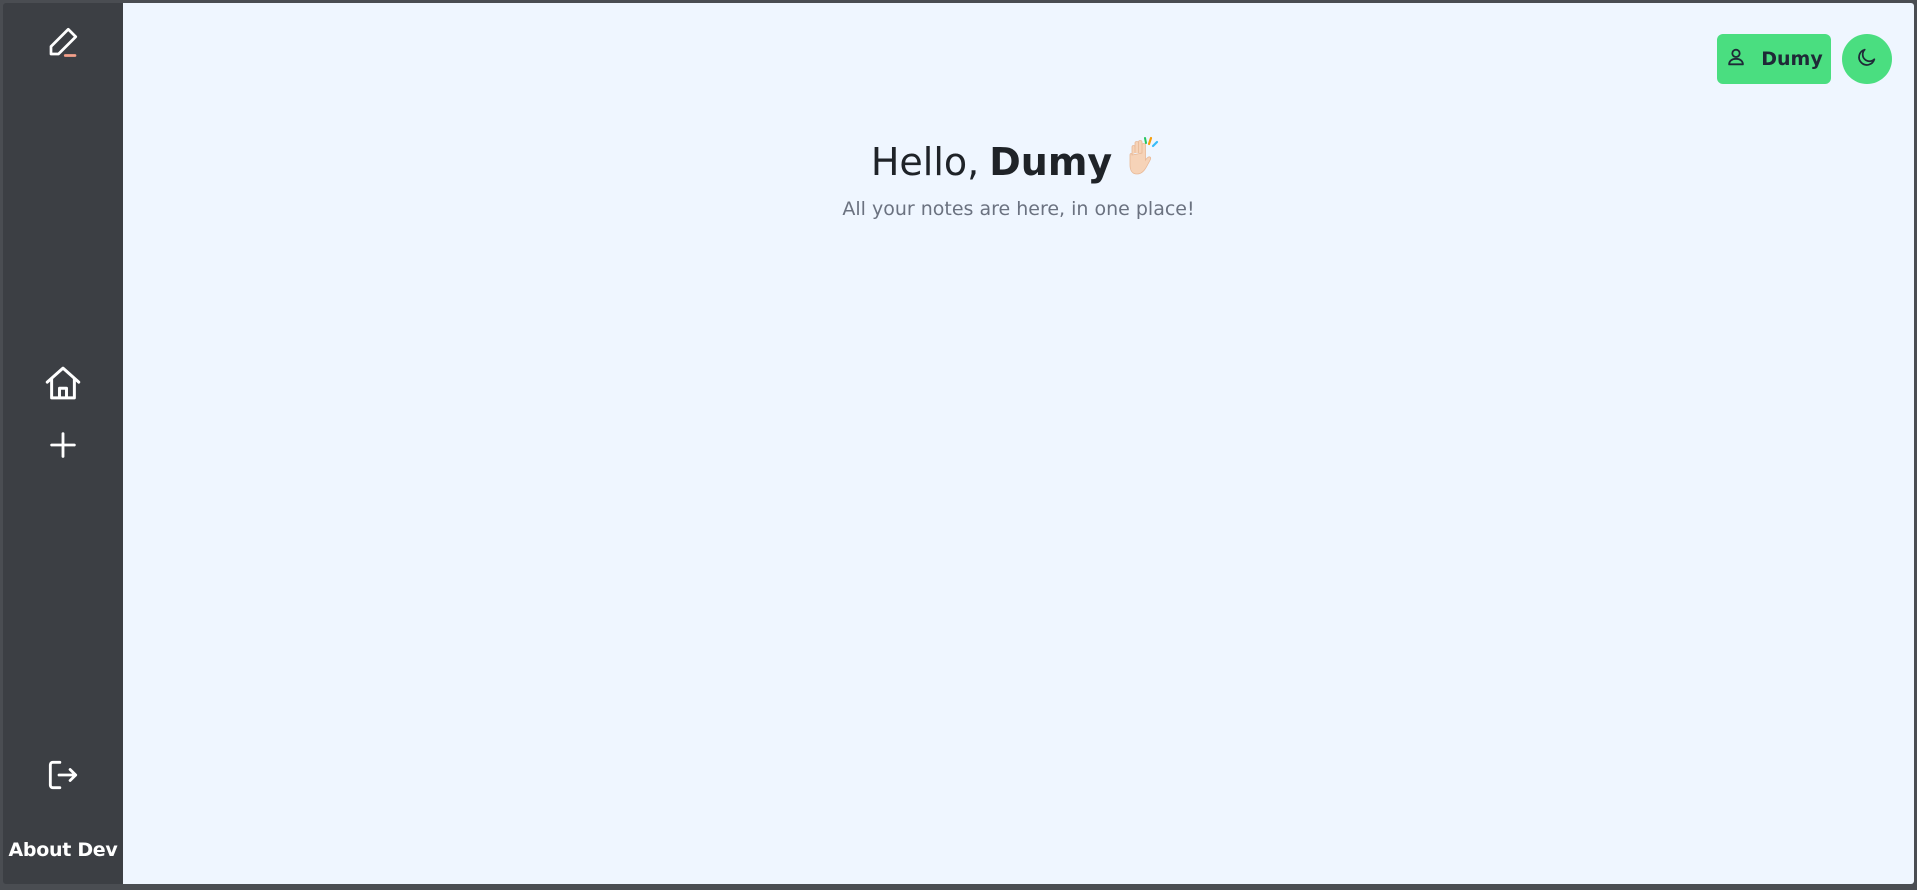  Describe the element at coordinates (1144, 161) in the screenshot. I see `waving-hand-icon` at that location.